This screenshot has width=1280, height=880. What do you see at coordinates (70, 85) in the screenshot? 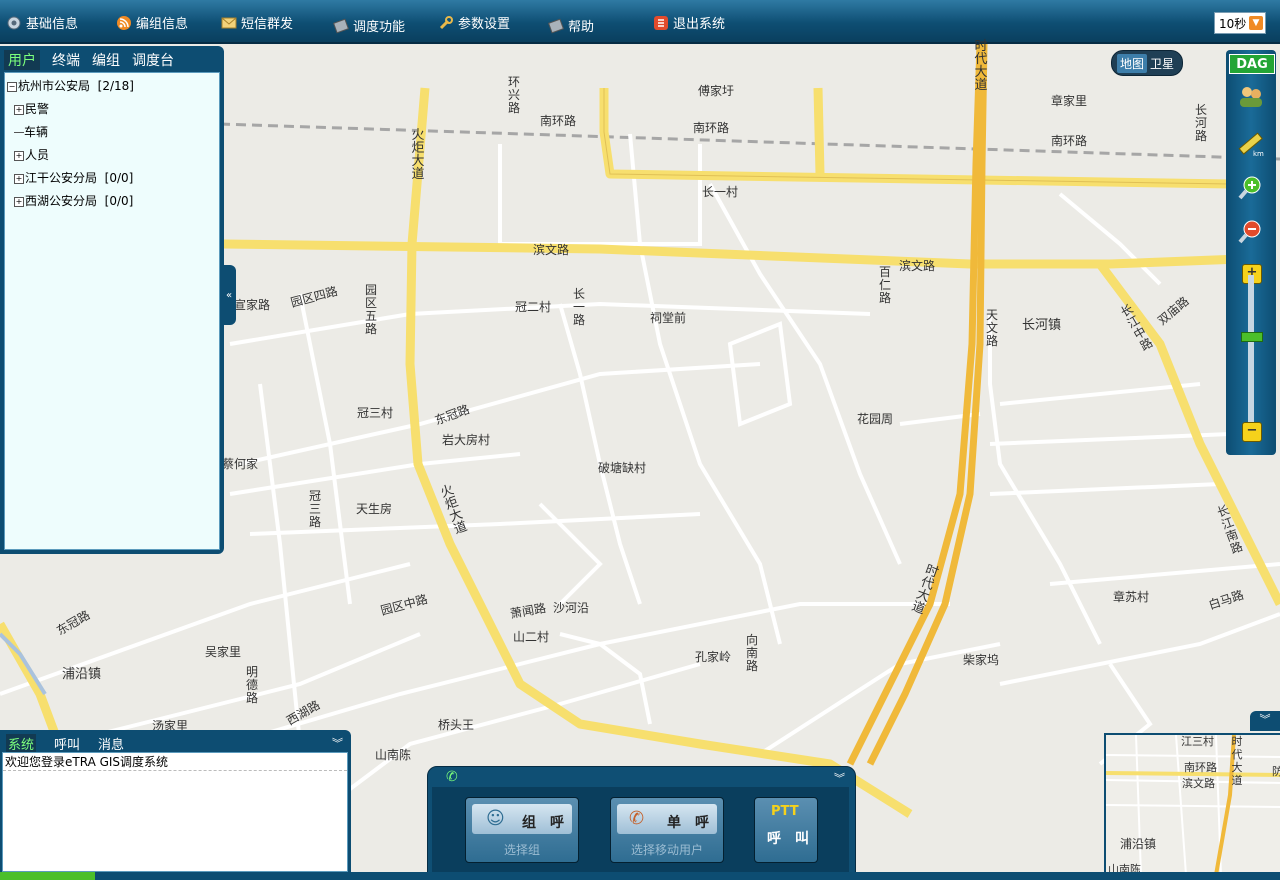
I see `tree-root: − 杭州市公安局 [2/18]` at bounding box center [70, 85].